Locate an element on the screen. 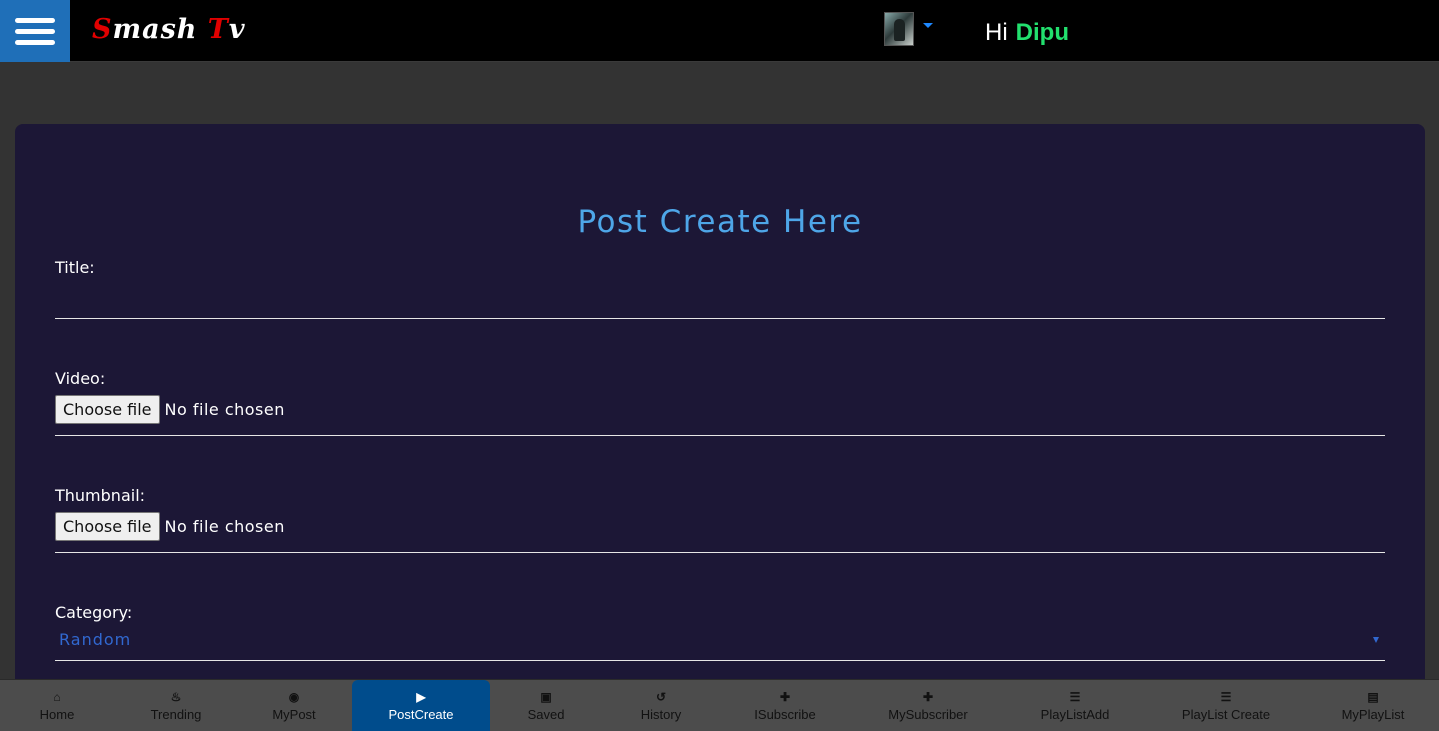 This screenshot has width=1439, height=731. video-file-input: Choose file No file chosen is located at coordinates (170, 409).